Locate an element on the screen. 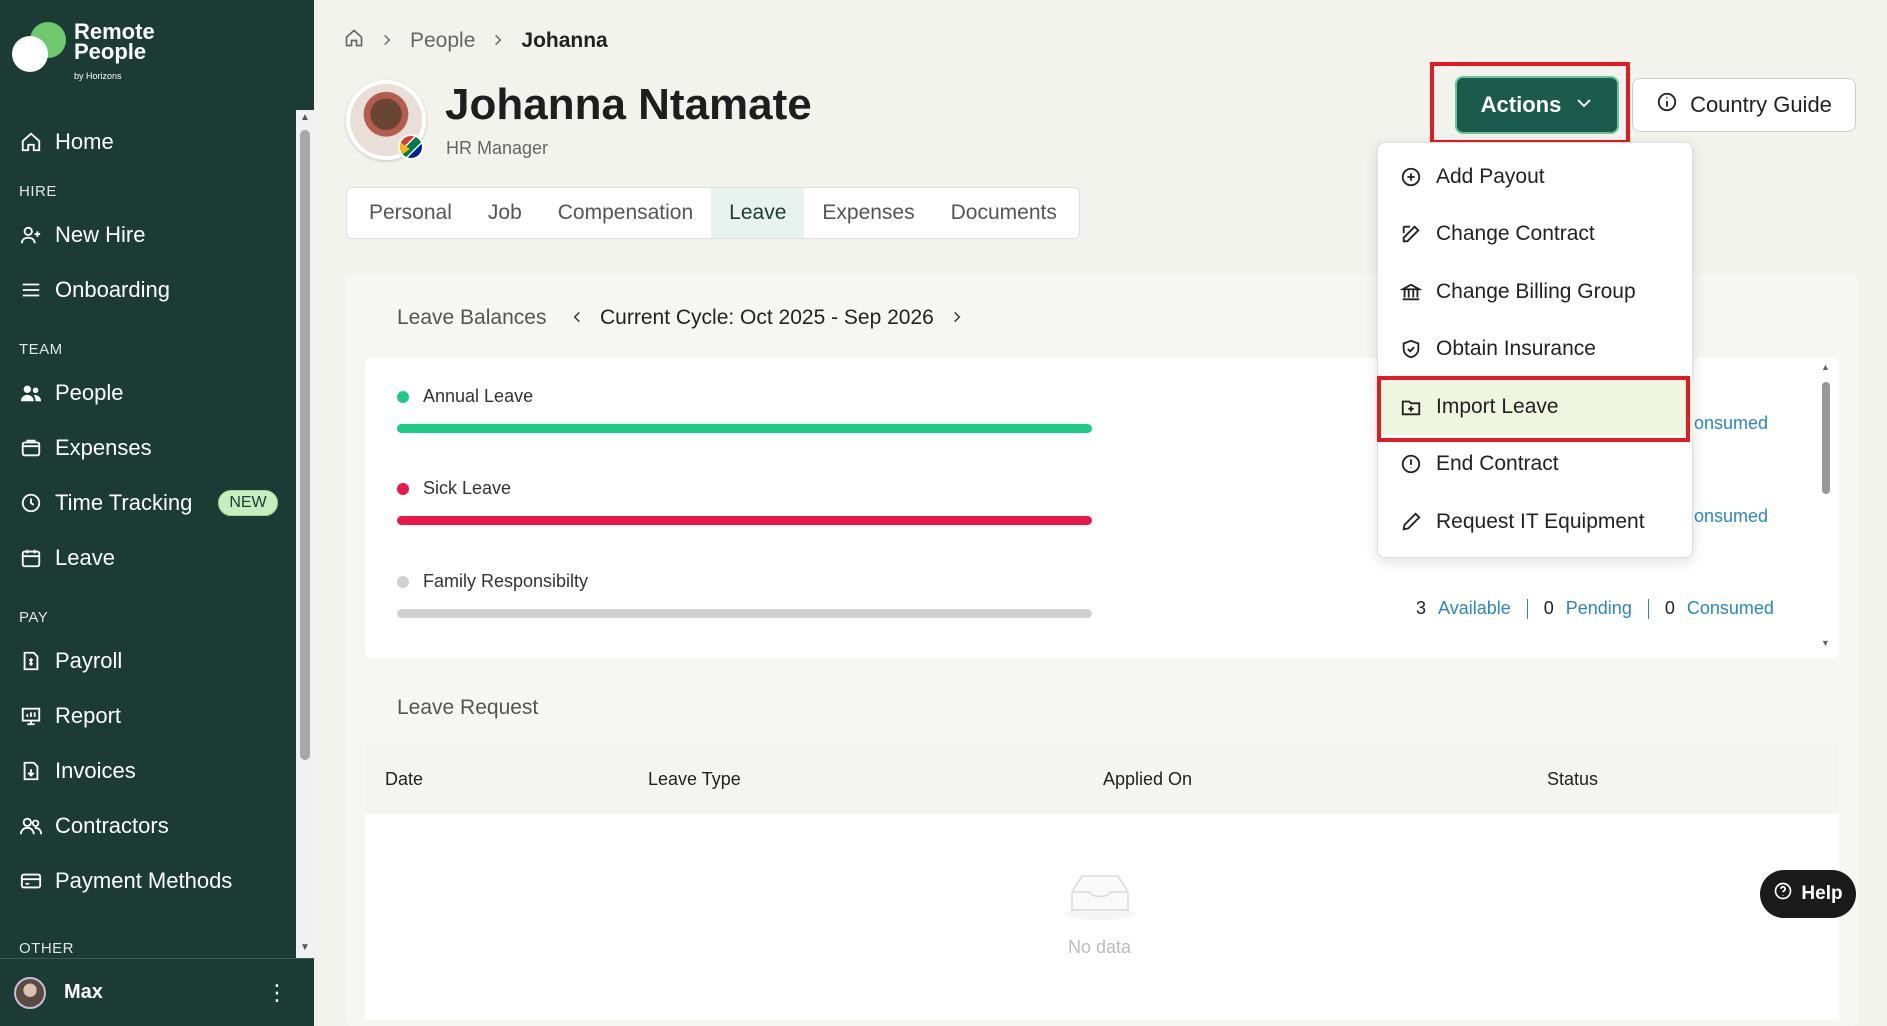  country-guide-button: Country Guide is located at coordinates (1744, 105).